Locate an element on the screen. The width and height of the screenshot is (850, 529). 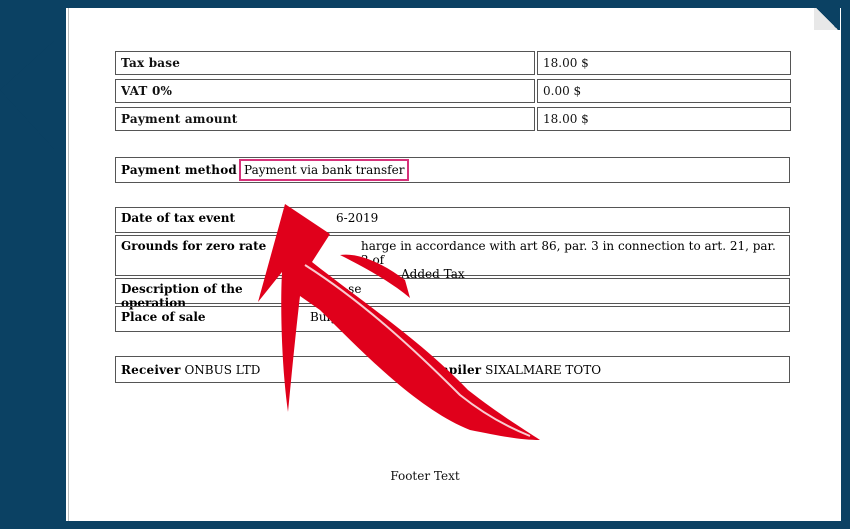
tax-event-label: Date of tax event is located at coordinates (178, 218).